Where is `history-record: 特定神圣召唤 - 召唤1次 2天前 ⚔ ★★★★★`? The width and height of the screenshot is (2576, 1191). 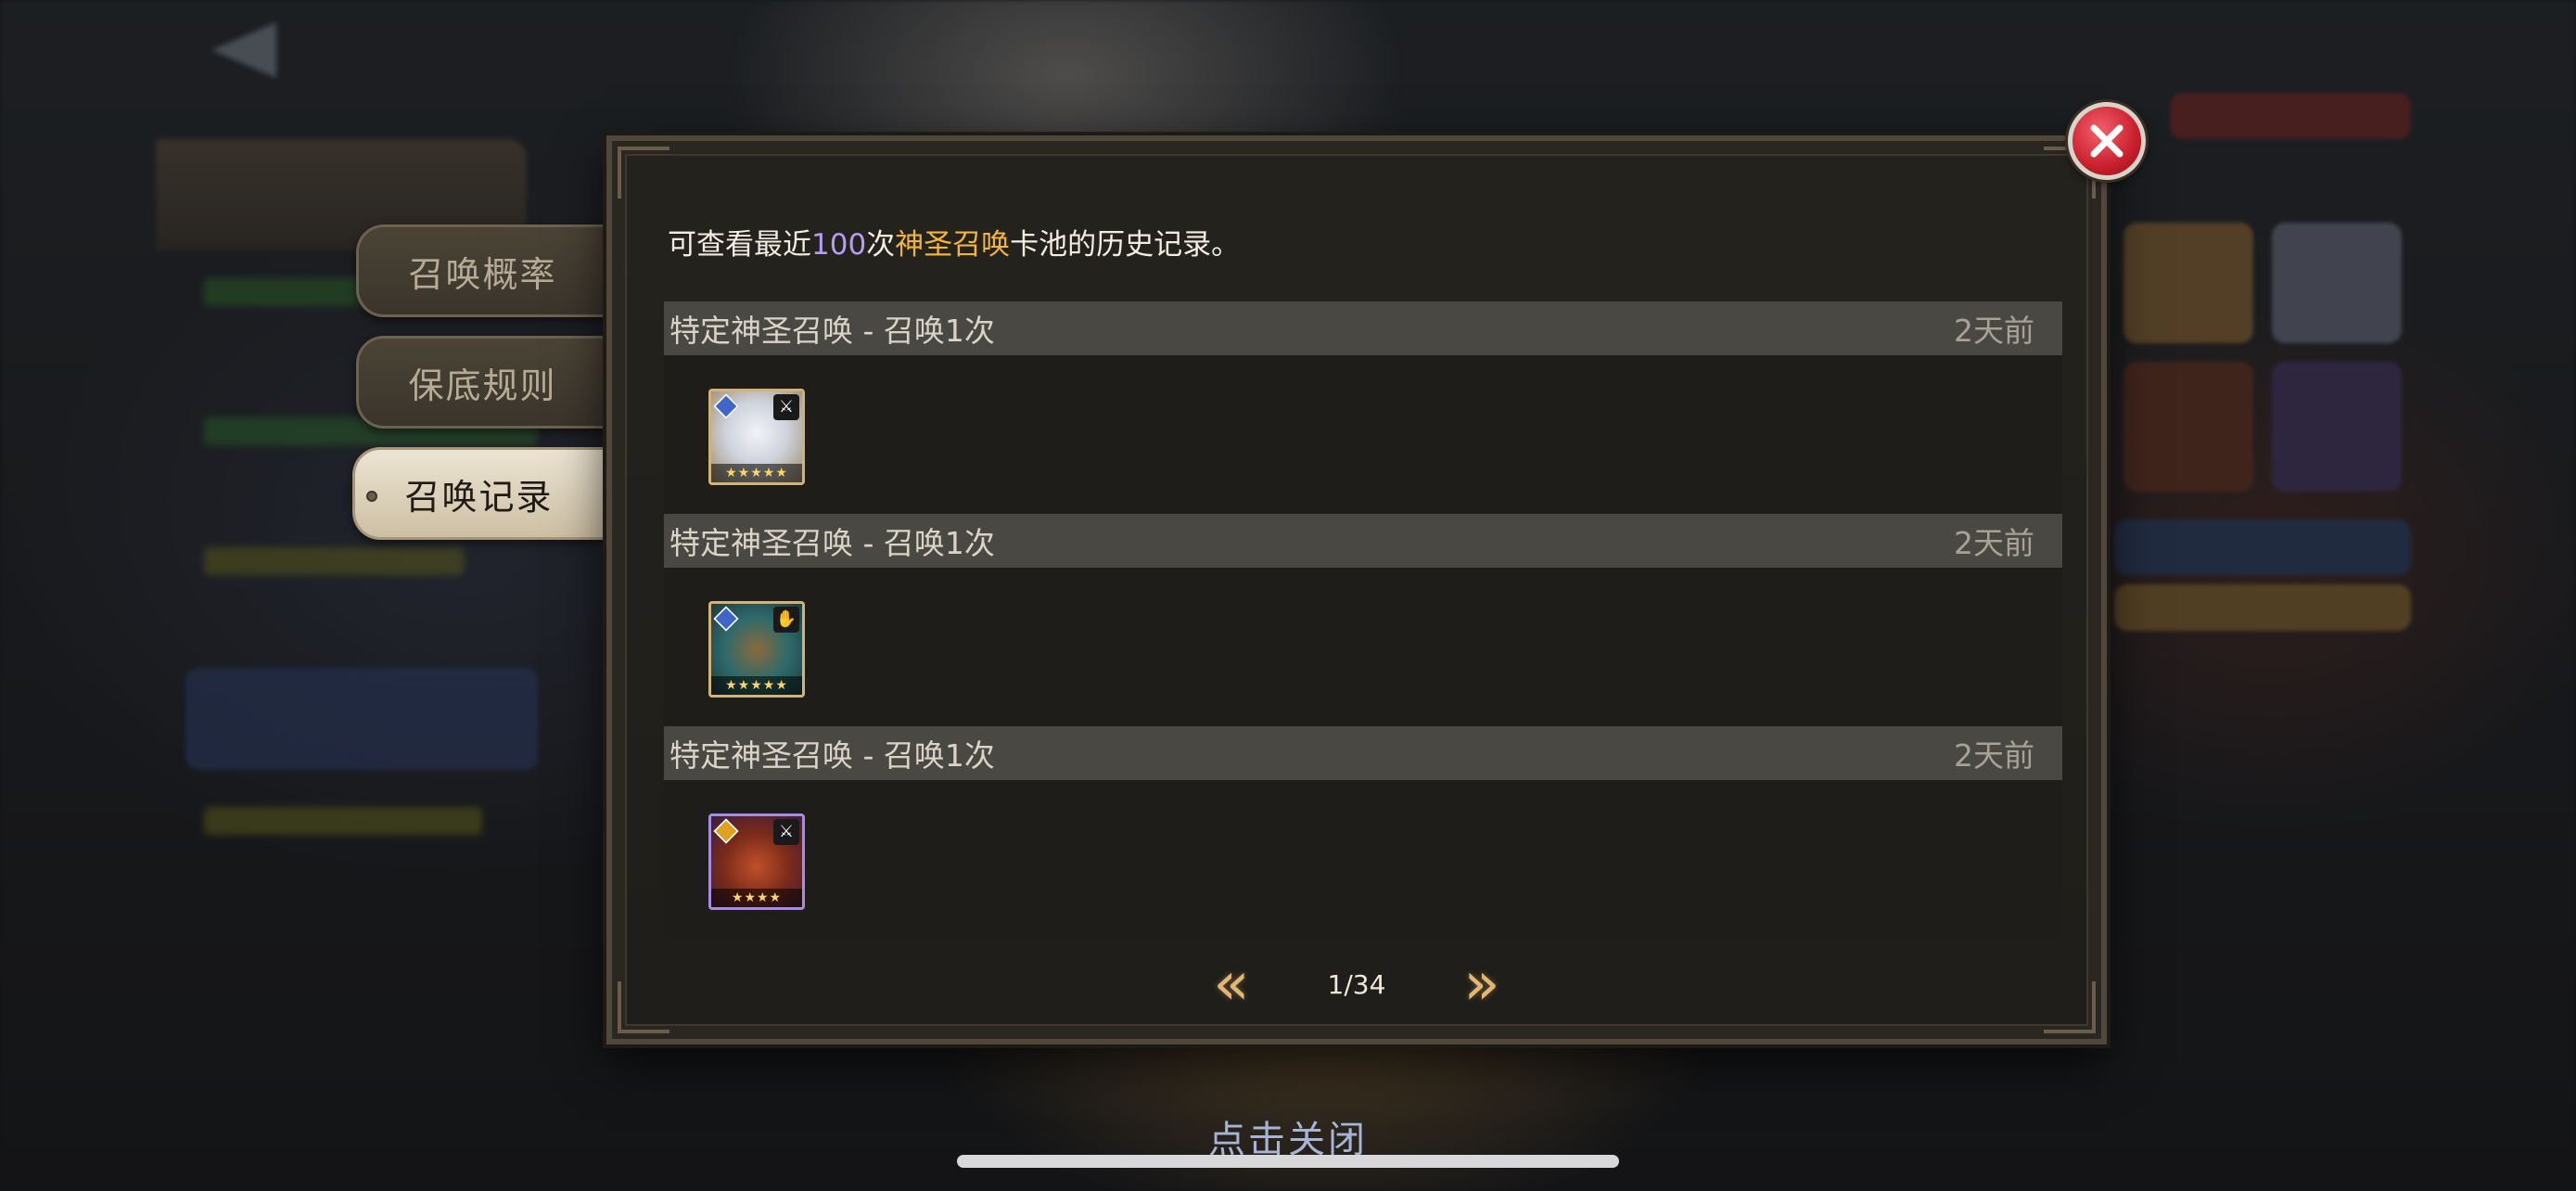 history-record: 特定神圣召唤 - 召唤1次 2天前 ⚔ ★★★★★ is located at coordinates (1363, 407).